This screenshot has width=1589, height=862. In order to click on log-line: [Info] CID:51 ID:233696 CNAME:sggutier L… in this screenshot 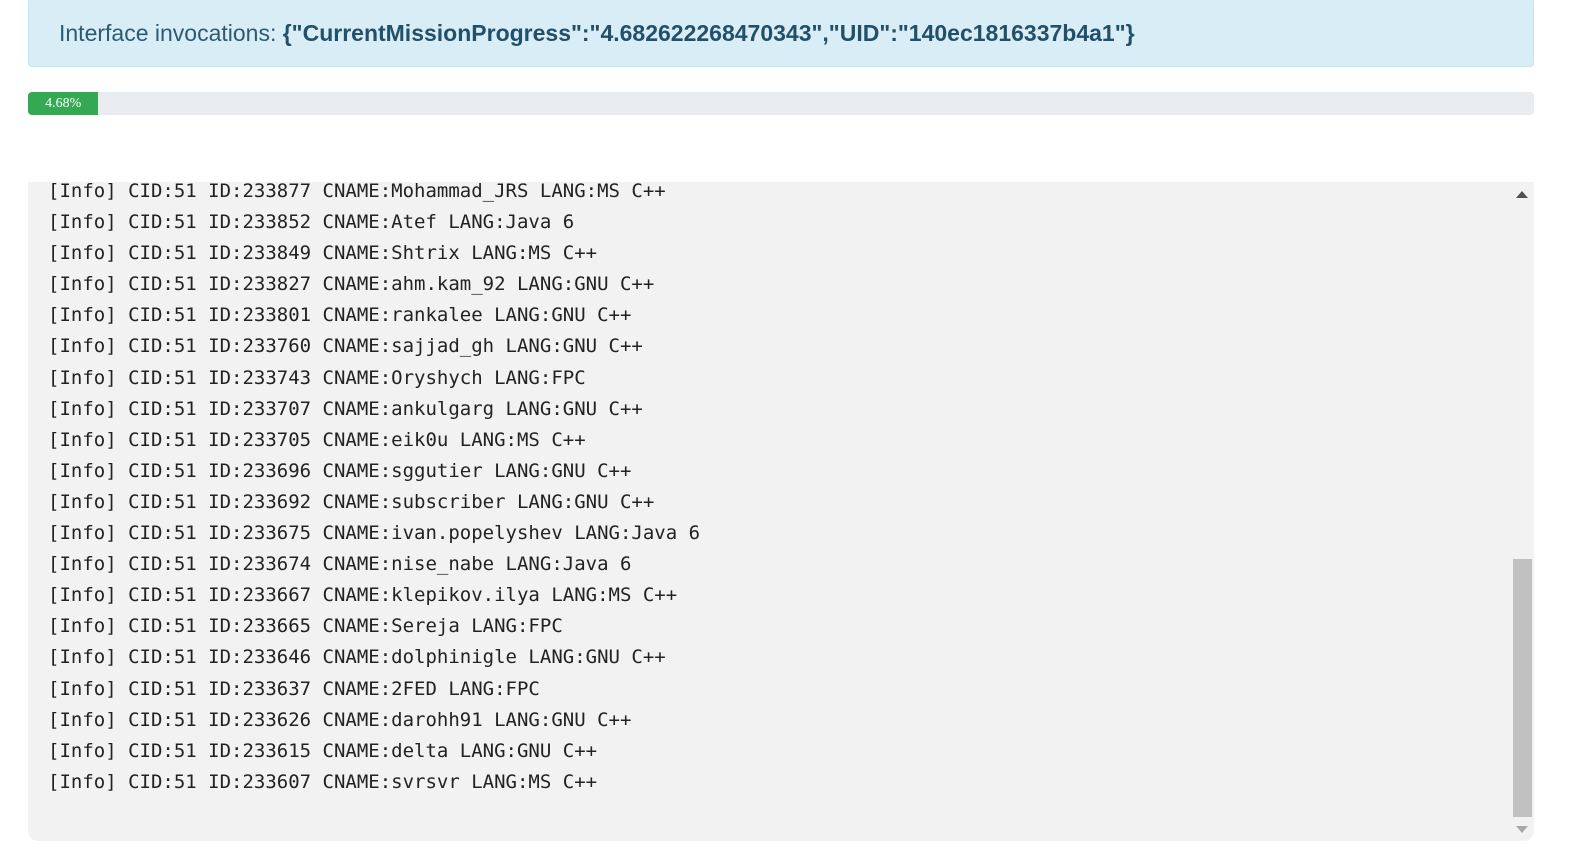, I will do `click(340, 470)`.